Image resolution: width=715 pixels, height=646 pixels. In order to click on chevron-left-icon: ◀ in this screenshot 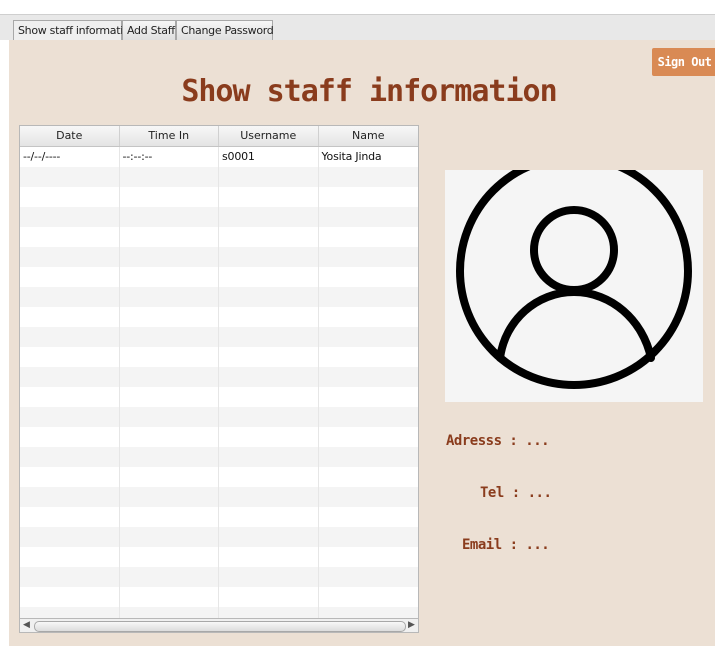, I will do `click(26, 625)`.